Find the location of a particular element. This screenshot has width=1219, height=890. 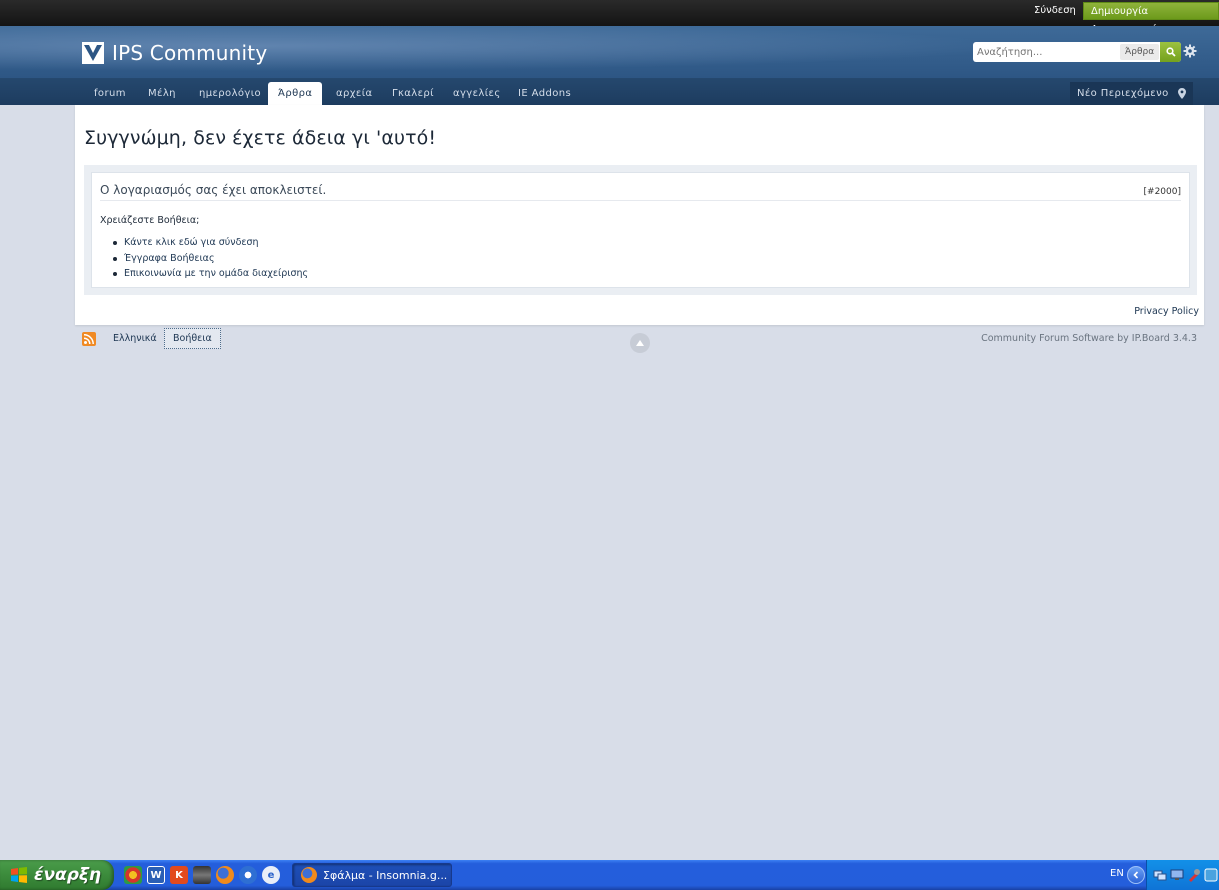

logo-text: IPS Community is located at coordinates (190, 53).